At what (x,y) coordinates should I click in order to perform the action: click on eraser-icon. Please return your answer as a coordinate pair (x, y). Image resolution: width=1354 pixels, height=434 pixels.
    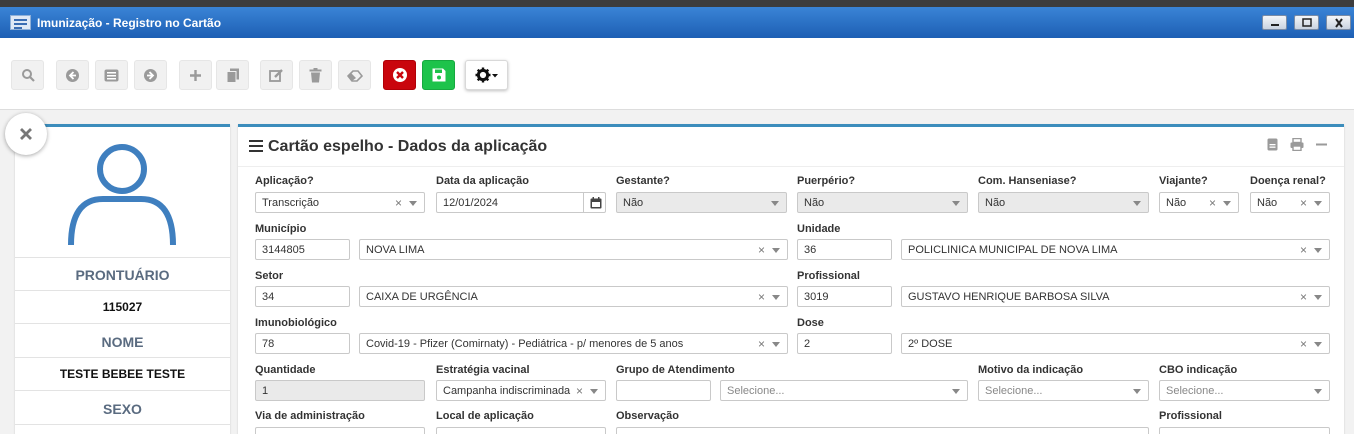
    Looking at the image, I should click on (354, 75).